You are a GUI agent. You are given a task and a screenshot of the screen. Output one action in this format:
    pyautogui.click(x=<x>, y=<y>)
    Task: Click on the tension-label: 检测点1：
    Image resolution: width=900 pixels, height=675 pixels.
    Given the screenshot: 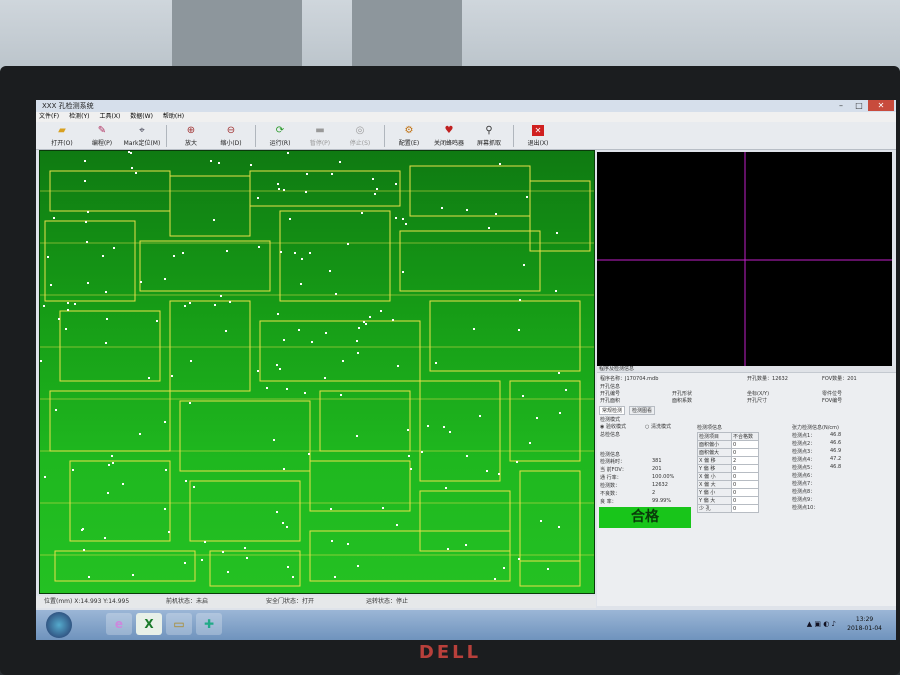 What is the action you would take?
    pyautogui.click(x=804, y=436)
    